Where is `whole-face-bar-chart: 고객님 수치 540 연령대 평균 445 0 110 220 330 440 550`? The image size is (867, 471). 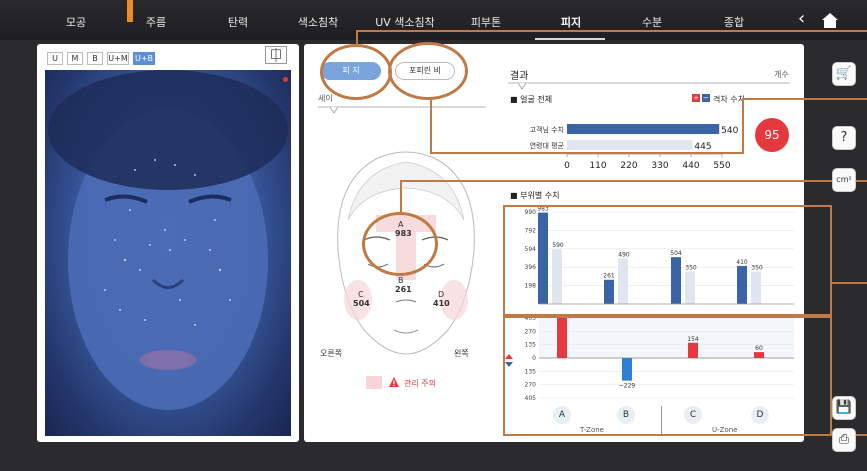 whole-face-bar-chart: 고객님 수치 540 연령대 평균 445 0 110 220 330 440 550 is located at coordinates (634, 147).